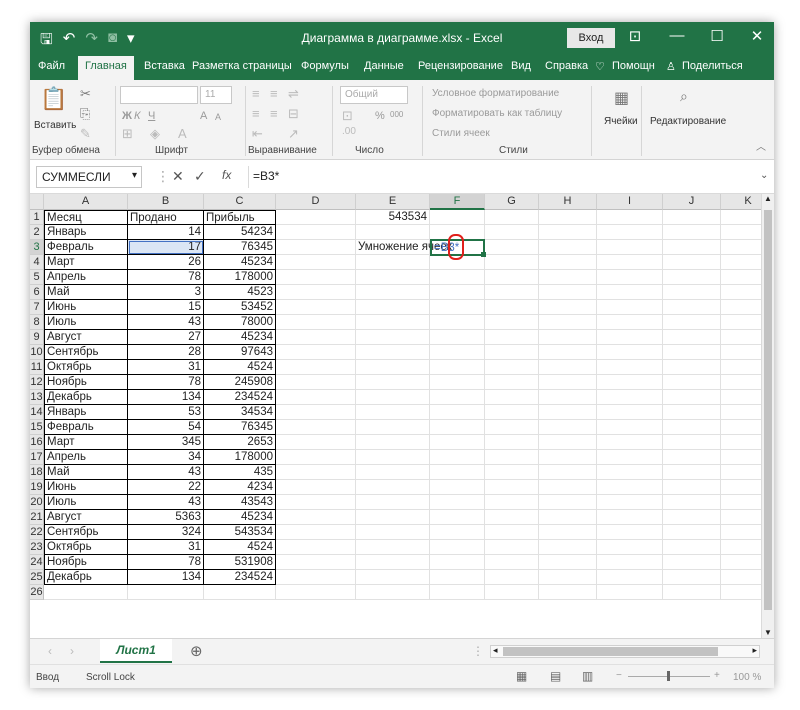 The image size is (800, 710). I want to click on row-header: 21, so click(37, 517).